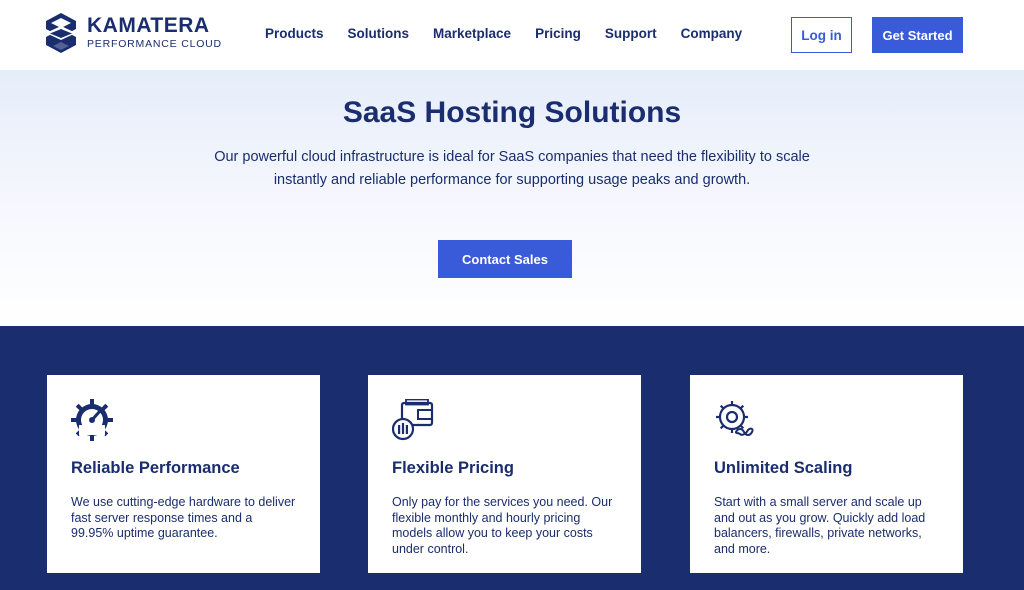 This screenshot has height=590, width=1024. What do you see at coordinates (917, 35) in the screenshot?
I see `get-started-button: Get Started` at bounding box center [917, 35].